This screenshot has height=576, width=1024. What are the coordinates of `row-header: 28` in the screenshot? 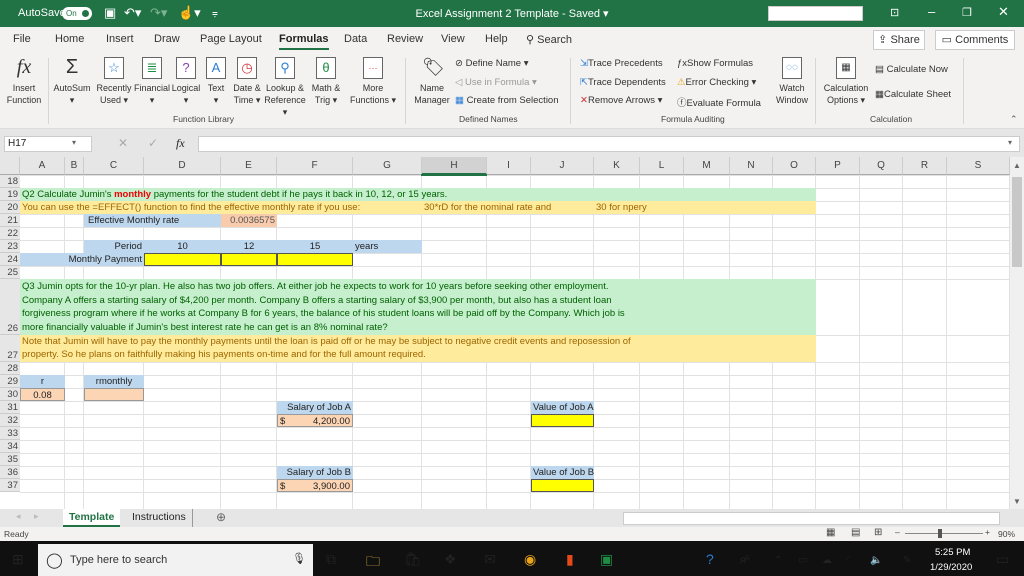 It's located at (10, 368).